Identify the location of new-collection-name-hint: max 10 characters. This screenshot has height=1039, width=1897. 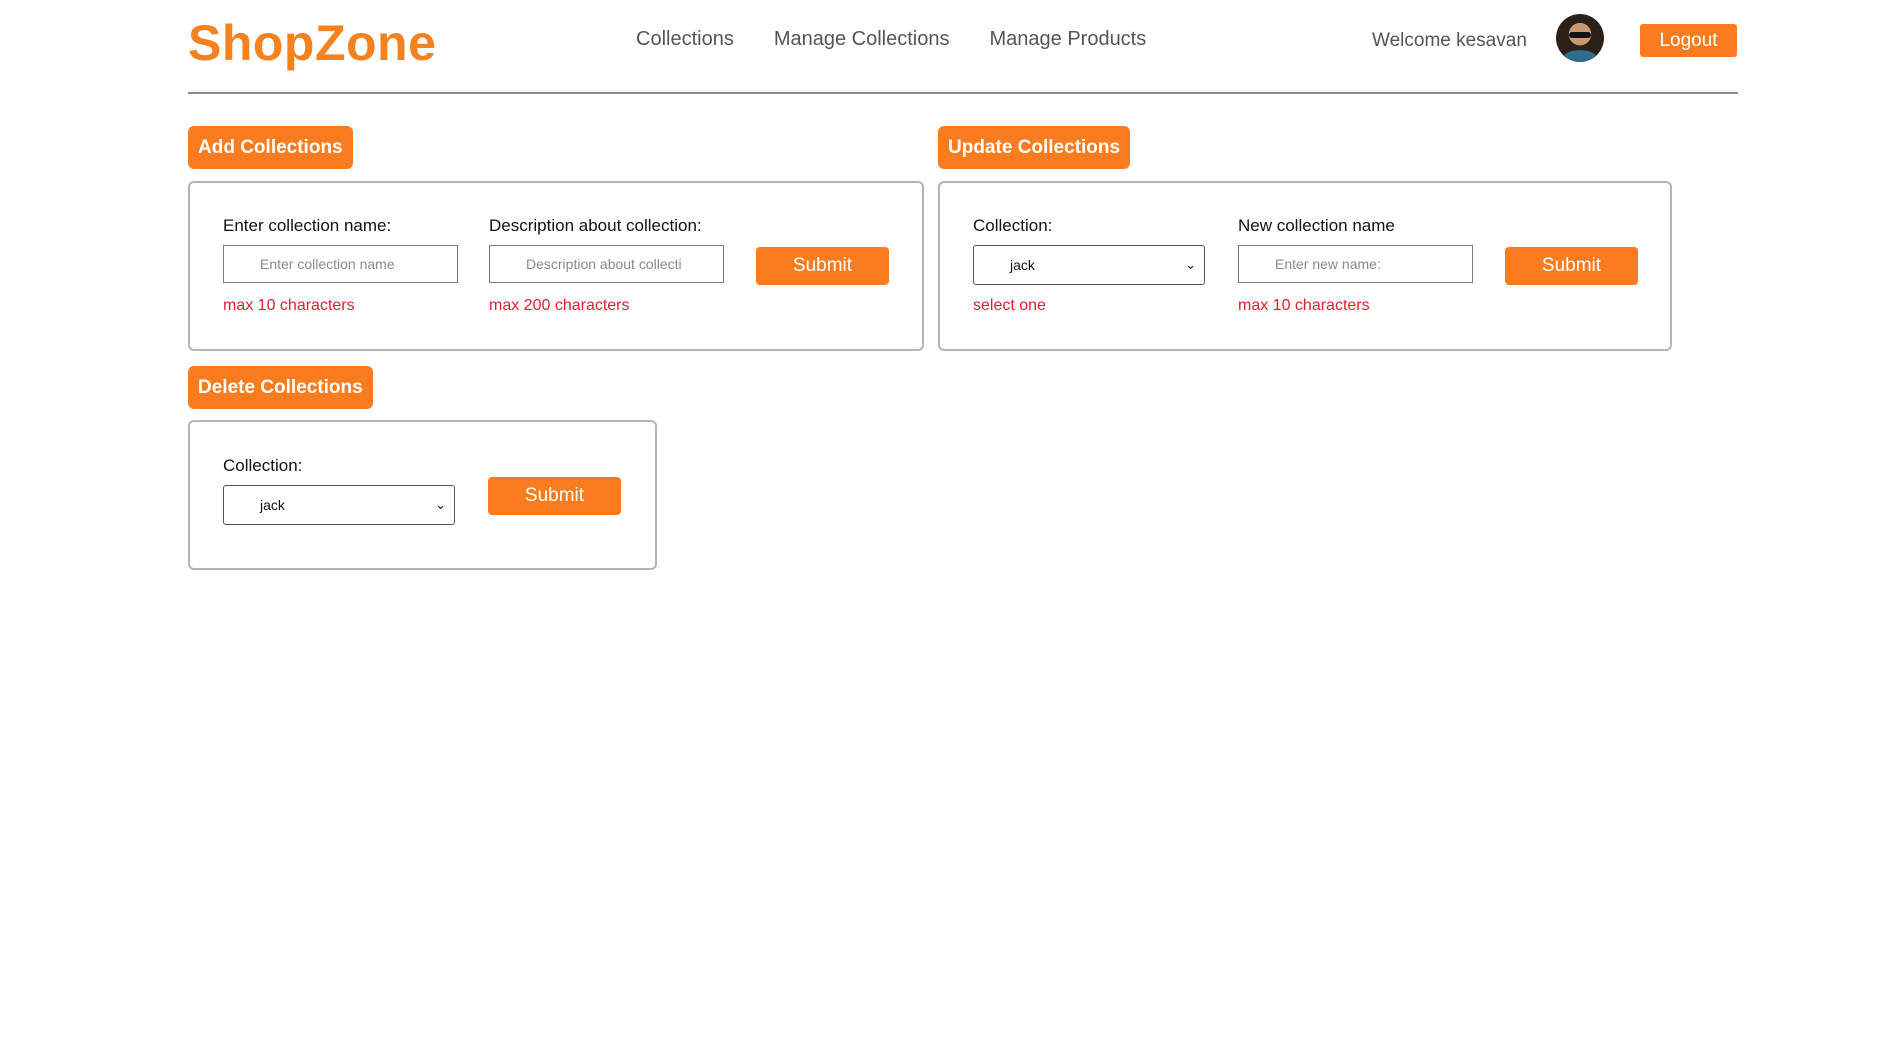
(1304, 305).